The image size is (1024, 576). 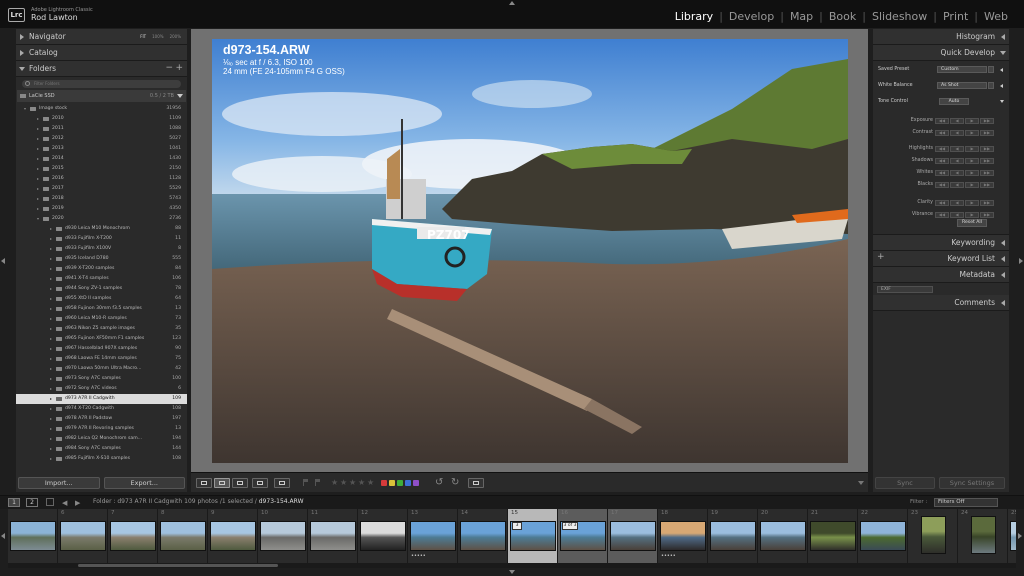 I want to click on folder-row: 2016 1128, so click(x=101, y=179).